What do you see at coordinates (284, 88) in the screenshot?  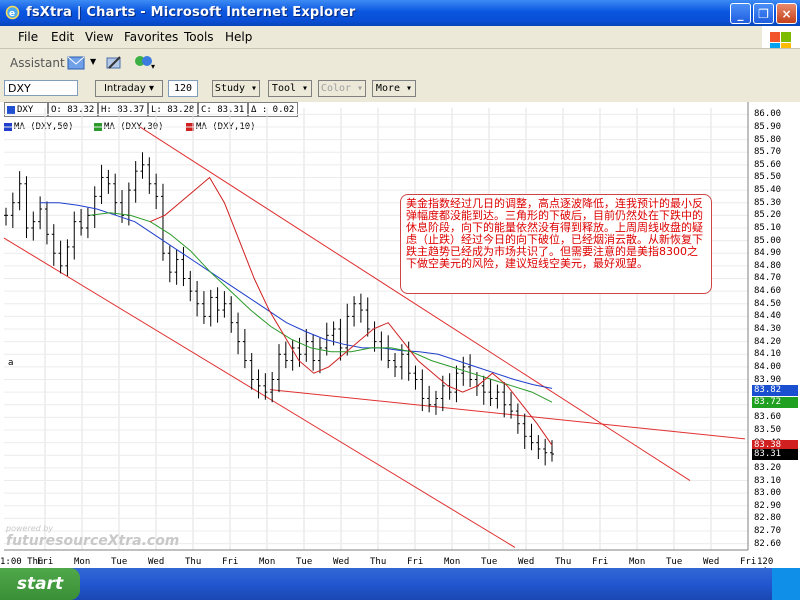 I see `tool-label: Tool` at bounding box center [284, 88].